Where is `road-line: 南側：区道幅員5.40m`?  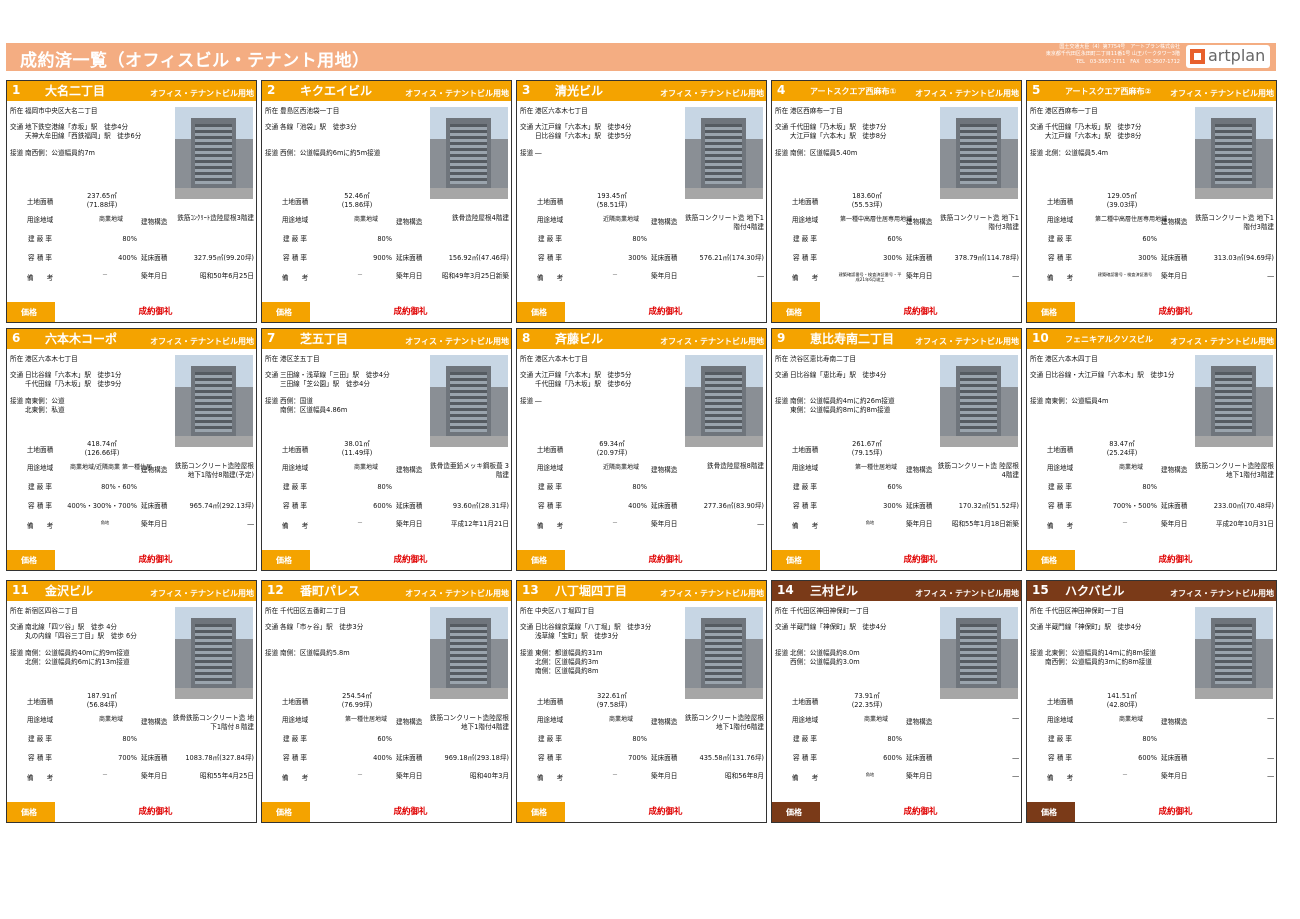
road-line: 南側：区道幅員5.40m is located at coordinates (824, 153).